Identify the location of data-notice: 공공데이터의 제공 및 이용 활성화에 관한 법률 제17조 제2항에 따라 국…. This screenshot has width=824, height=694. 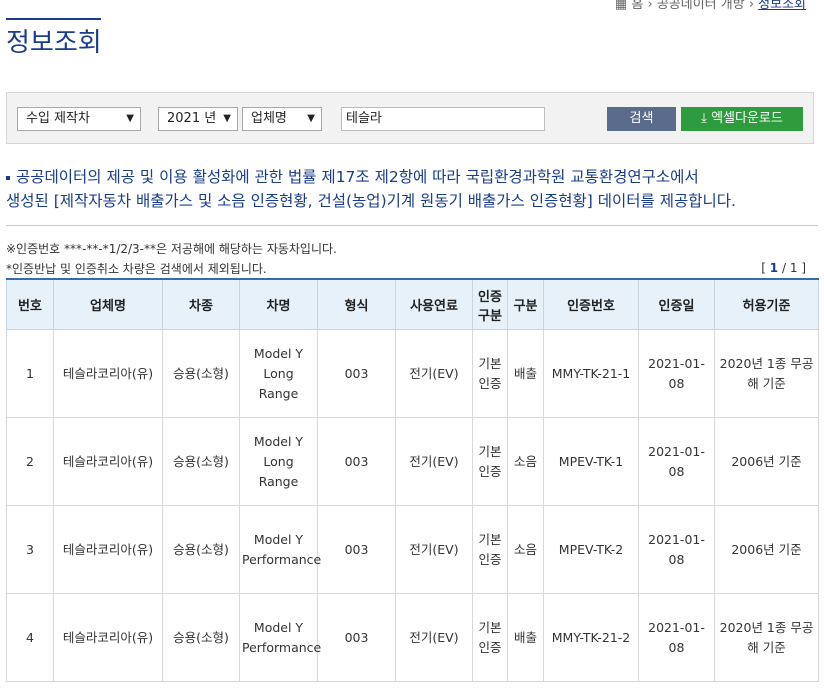
(371, 189).